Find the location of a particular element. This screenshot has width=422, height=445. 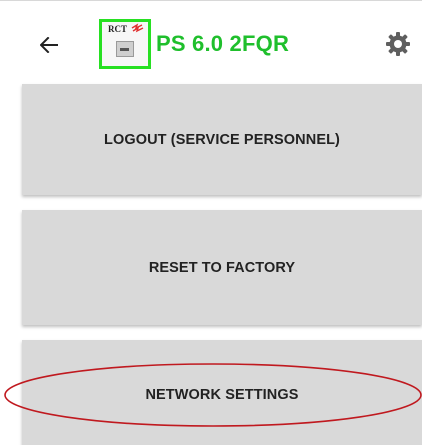

logo-mark-icon is located at coordinates (137, 28).